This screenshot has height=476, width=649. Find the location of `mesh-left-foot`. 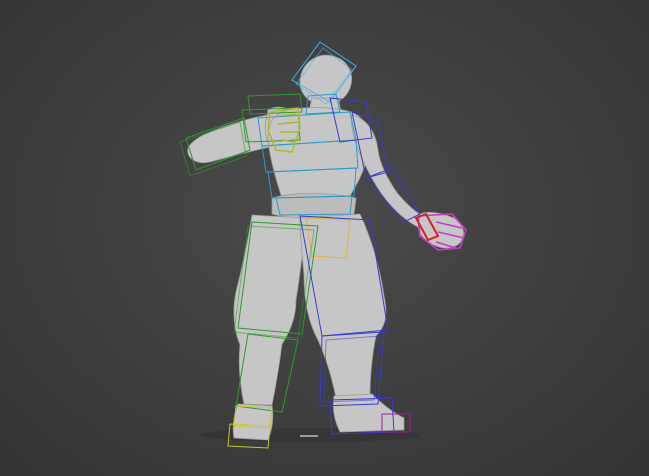

mesh-left-foot is located at coordinates (253, 422).